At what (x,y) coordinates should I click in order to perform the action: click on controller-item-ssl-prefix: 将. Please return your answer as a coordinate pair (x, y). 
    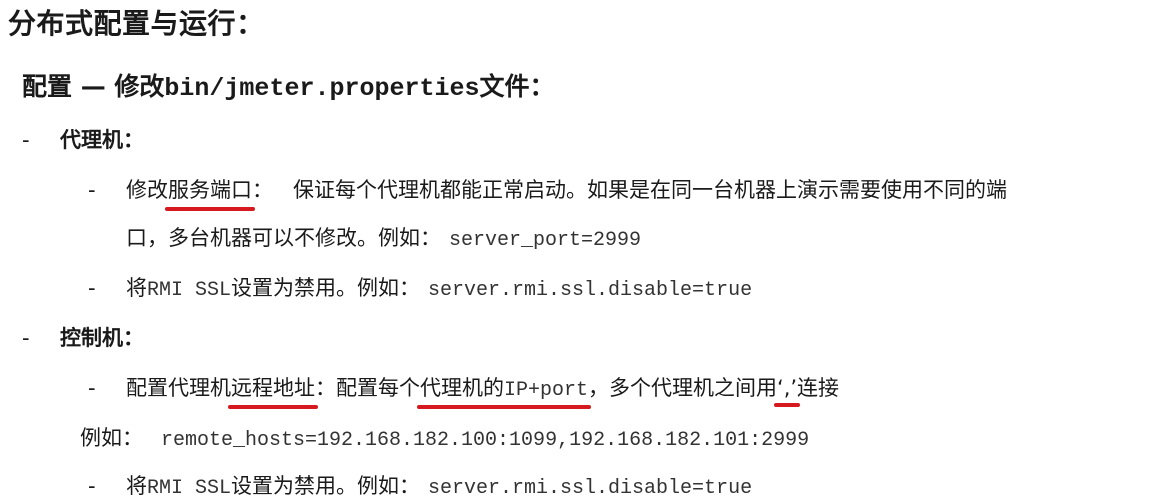
    Looking at the image, I should click on (136, 486).